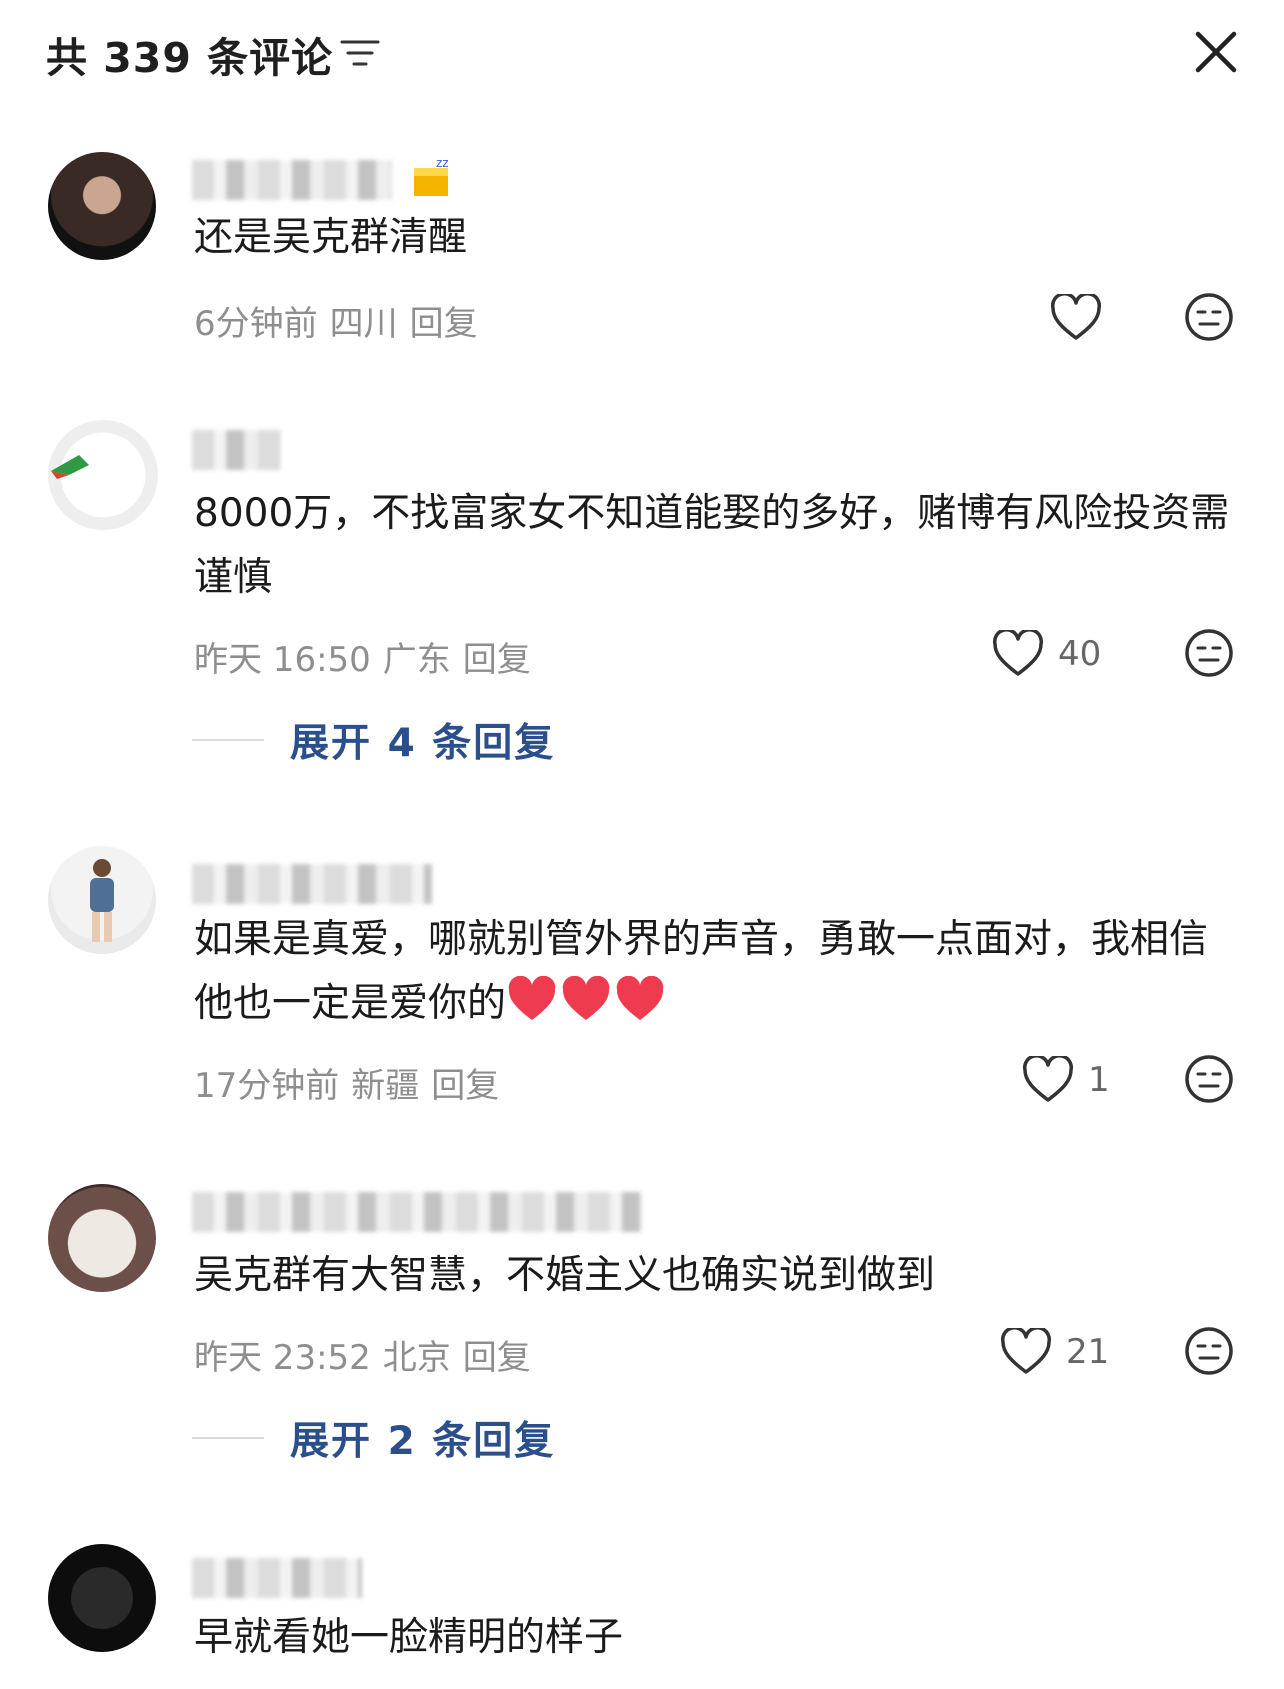 This screenshot has height=1689, width=1284. Describe the element at coordinates (385, 1086) in the screenshot. I see `comment-location: 新疆` at that location.